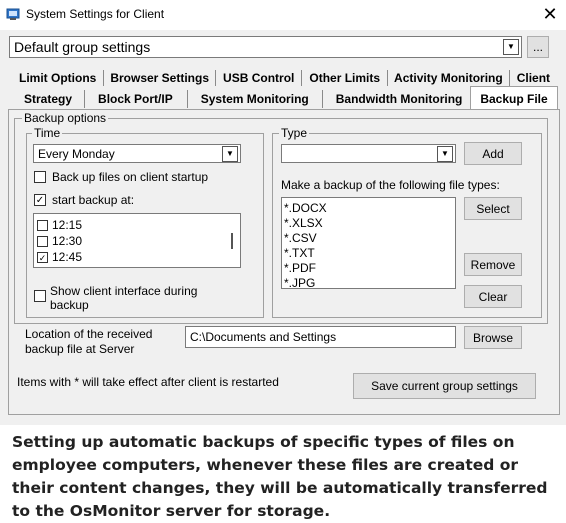 This screenshot has height=523, width=566. What do you see at coordinates (303, 223) in the screenshot?
I see `list-item: *.XLSX` at bounding box center [303, 223].